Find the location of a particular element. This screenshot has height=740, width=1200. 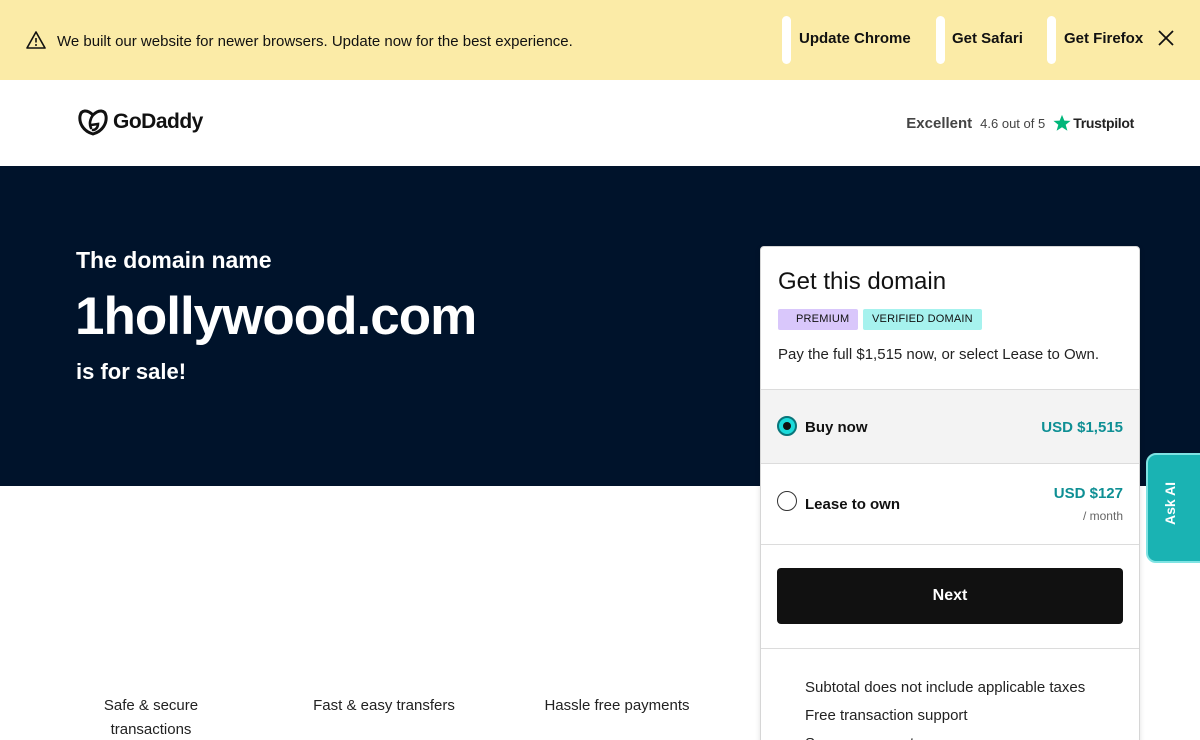

godaddy-logo: GoDaddy is located at coordinates (140, 122).